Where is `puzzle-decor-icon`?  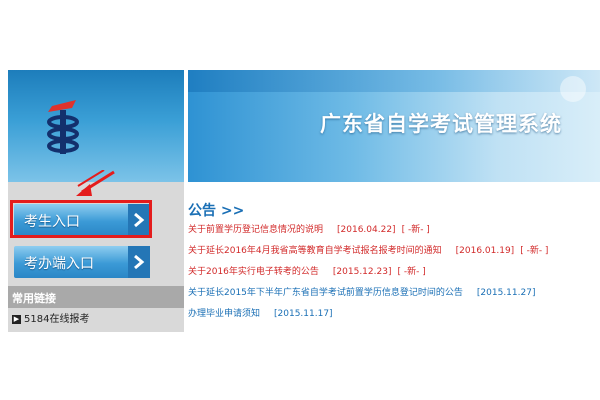
puzzle-decor-icon is located at coordinates (573, 89).